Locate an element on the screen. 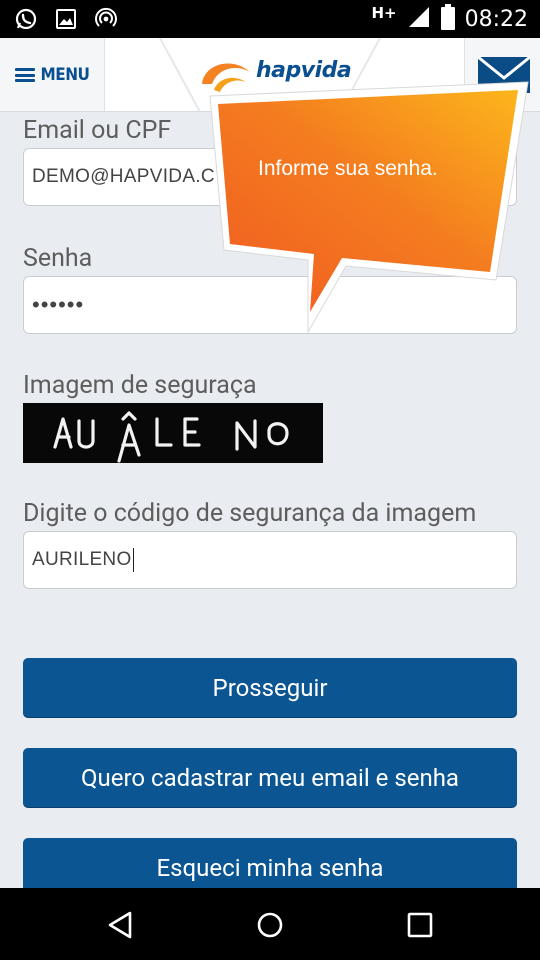 This screenshot has width=540, height=960. password-label: Senha is located at coordinates (58, 258).